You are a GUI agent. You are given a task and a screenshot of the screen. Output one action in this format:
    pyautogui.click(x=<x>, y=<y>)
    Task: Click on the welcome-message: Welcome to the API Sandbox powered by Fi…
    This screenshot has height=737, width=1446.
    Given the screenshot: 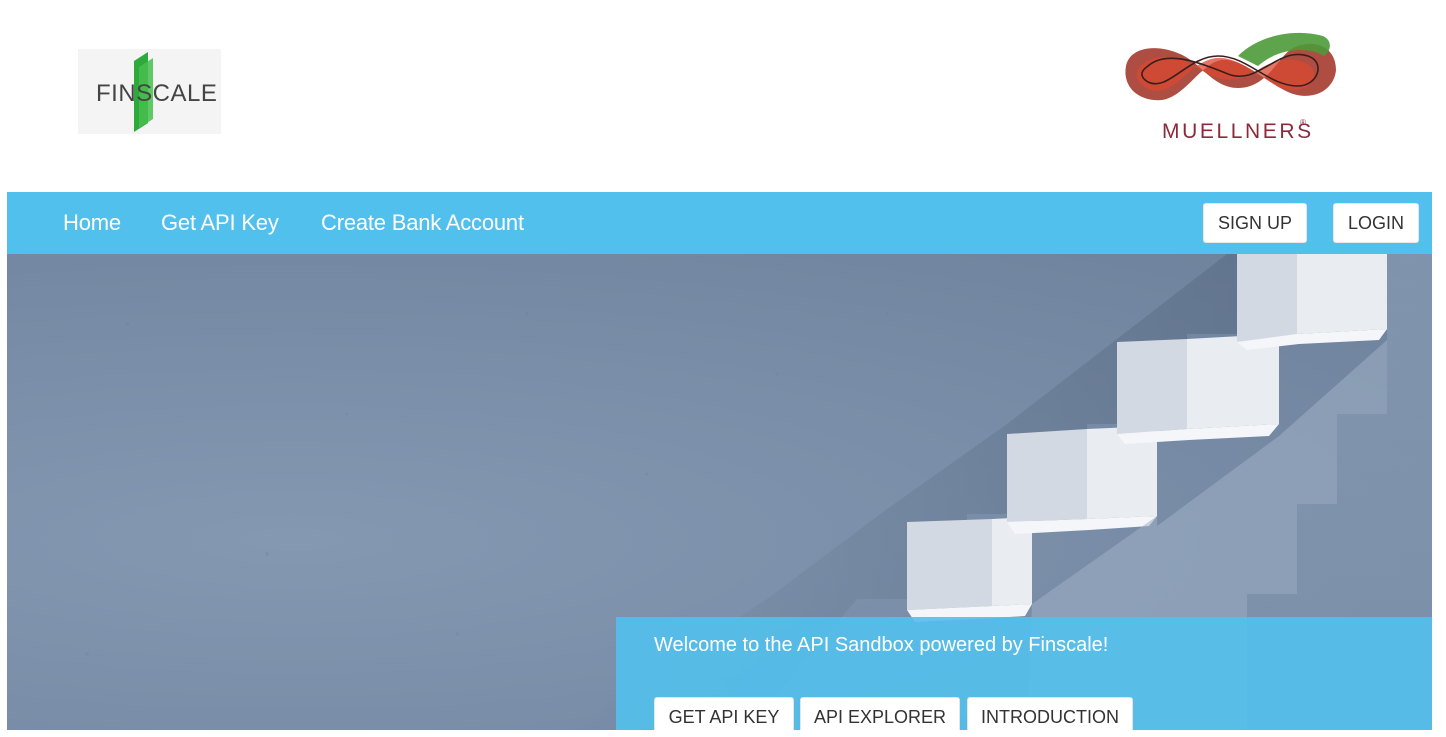 What is the action you would take?
    pyautogui.click(x=881, y=645)
    